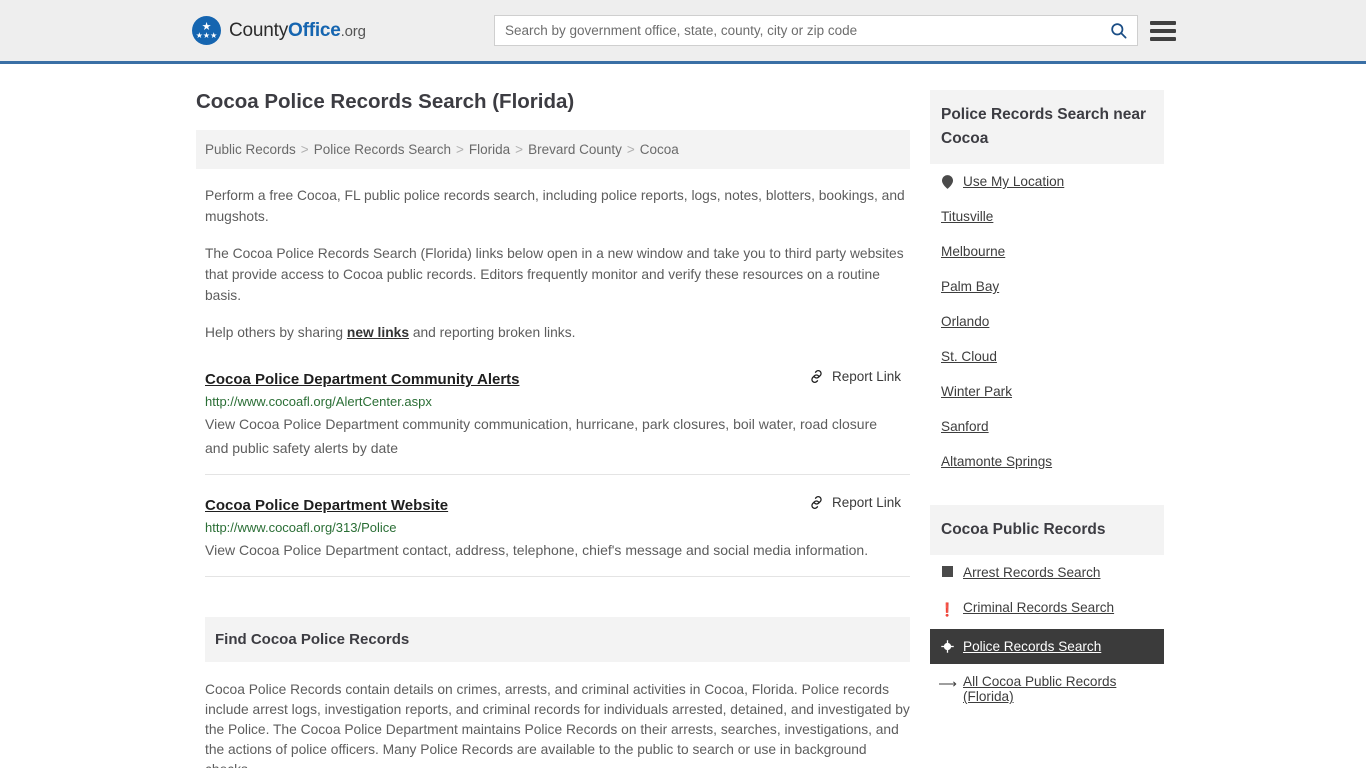 The image size is (1366, 768). Describe the element at coordinates (206, 30) in the screenshot. I see `eagle-seal-icon: ★ ★★★` at that location.